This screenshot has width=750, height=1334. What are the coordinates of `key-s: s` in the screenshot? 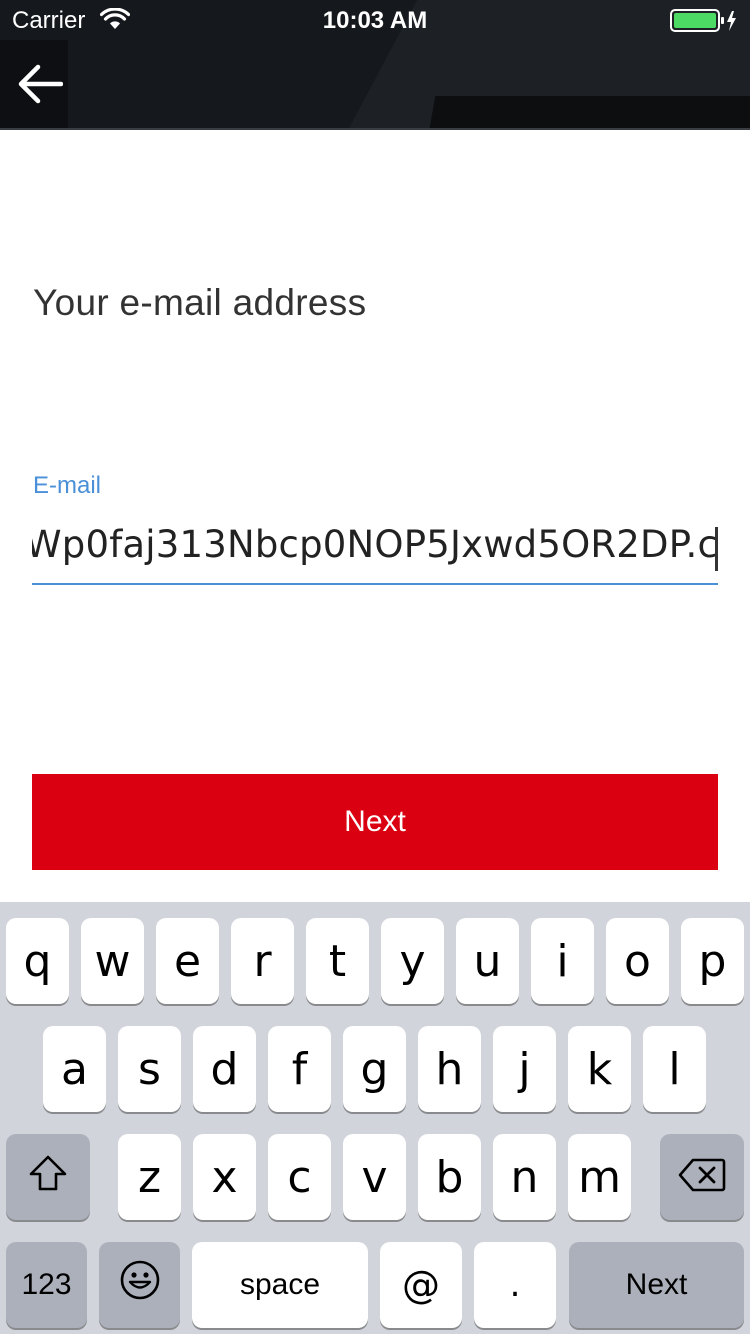 It's located at (149, 1069).